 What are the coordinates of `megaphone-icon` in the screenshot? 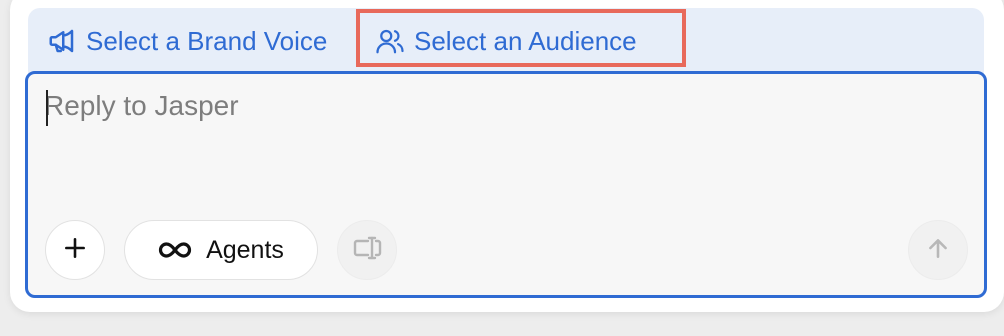 It's located at (62, 41).